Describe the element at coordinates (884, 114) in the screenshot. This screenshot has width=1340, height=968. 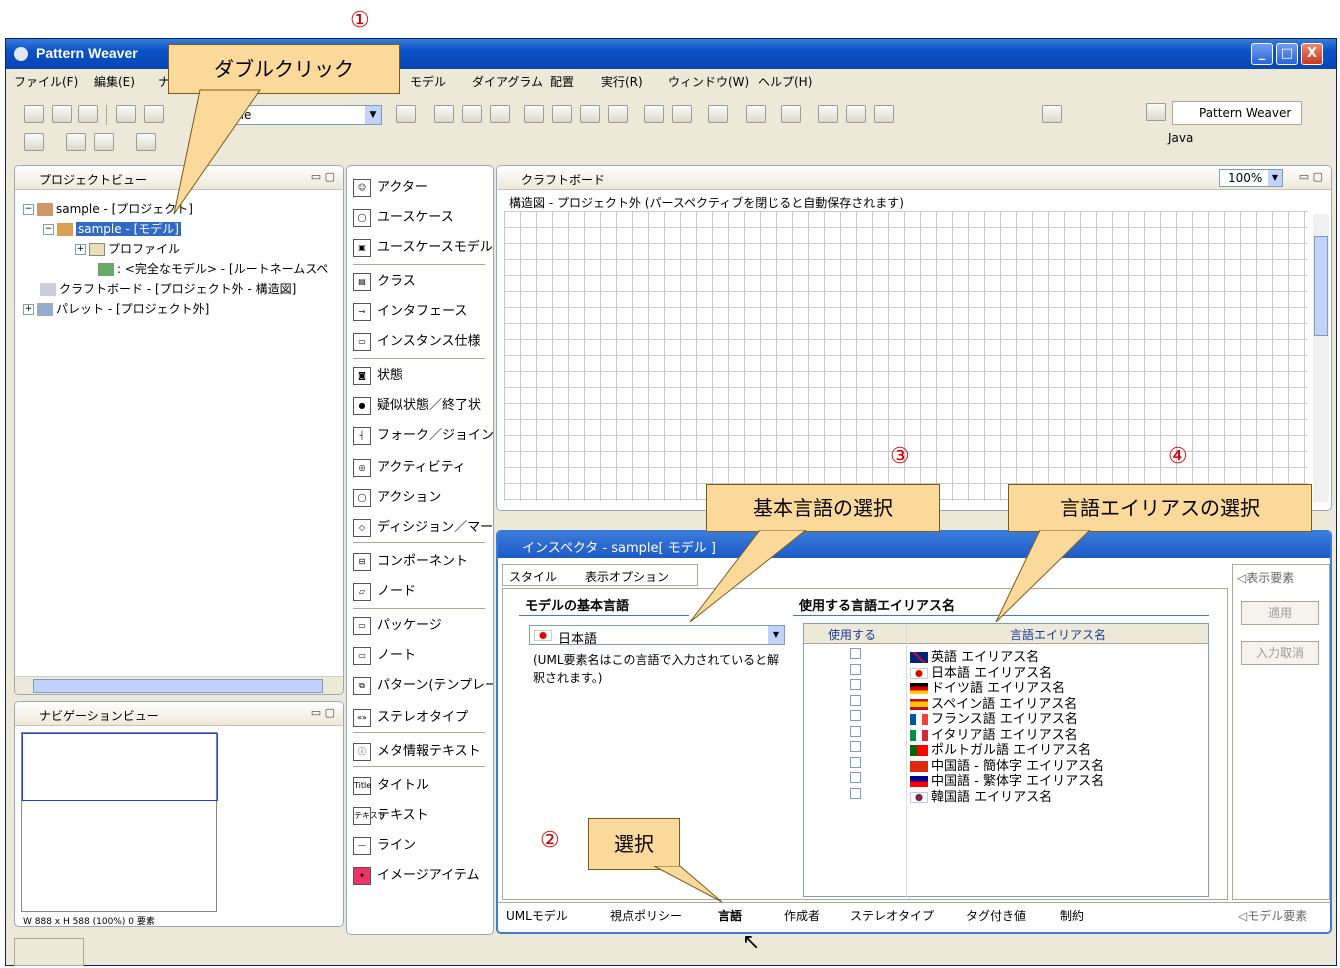
I see `search-icon` at that location.